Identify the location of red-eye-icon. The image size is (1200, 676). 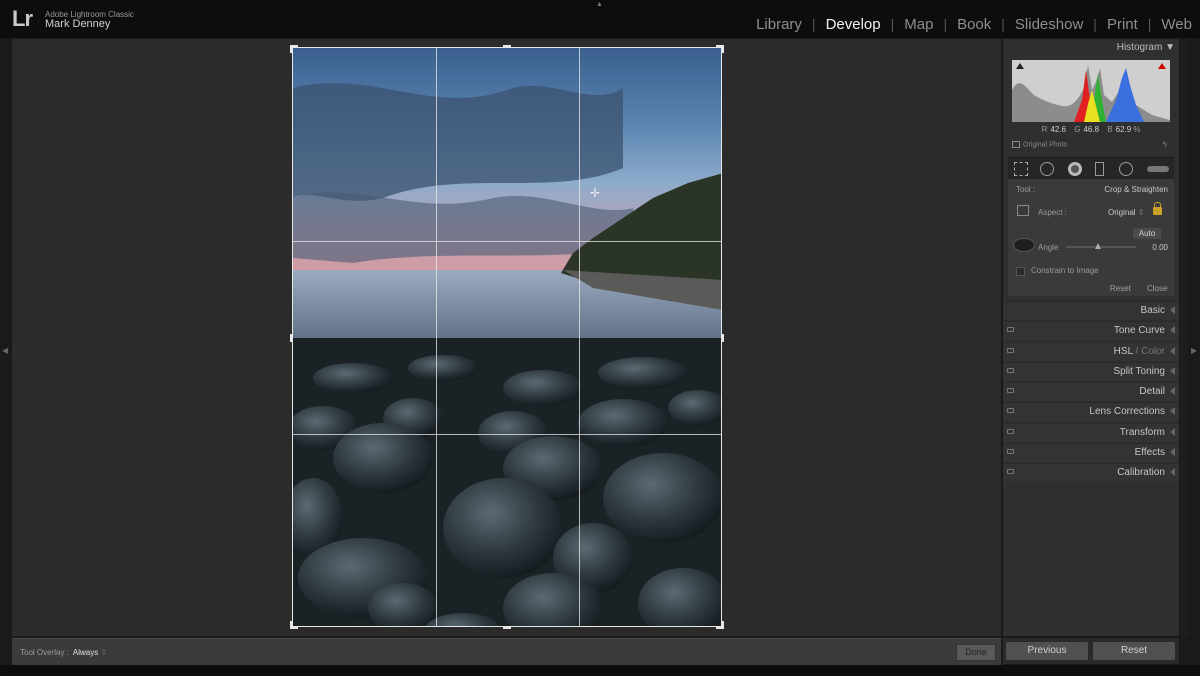
(1075, 169).